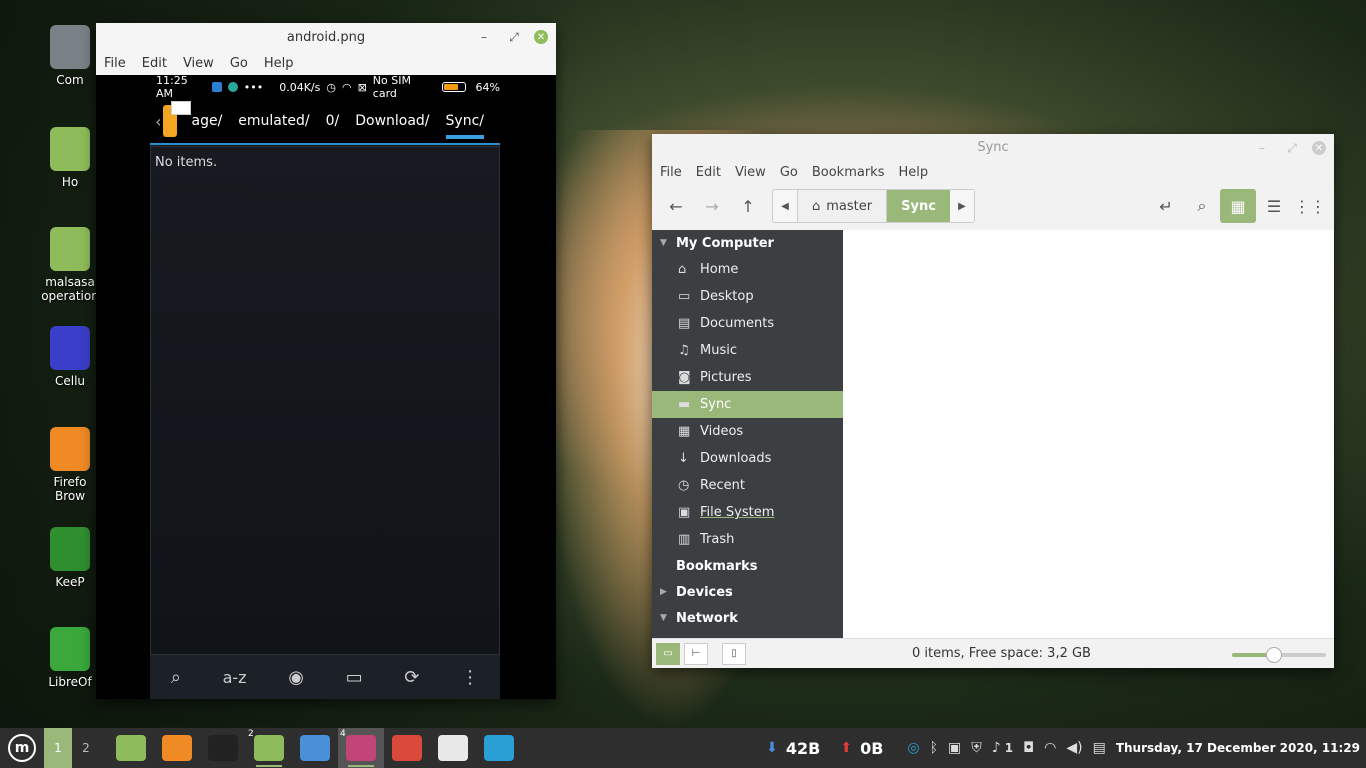  Describe the element at coordinates (747, 618) in the screenshot. I see `network-header: ▼ Network` at that location.